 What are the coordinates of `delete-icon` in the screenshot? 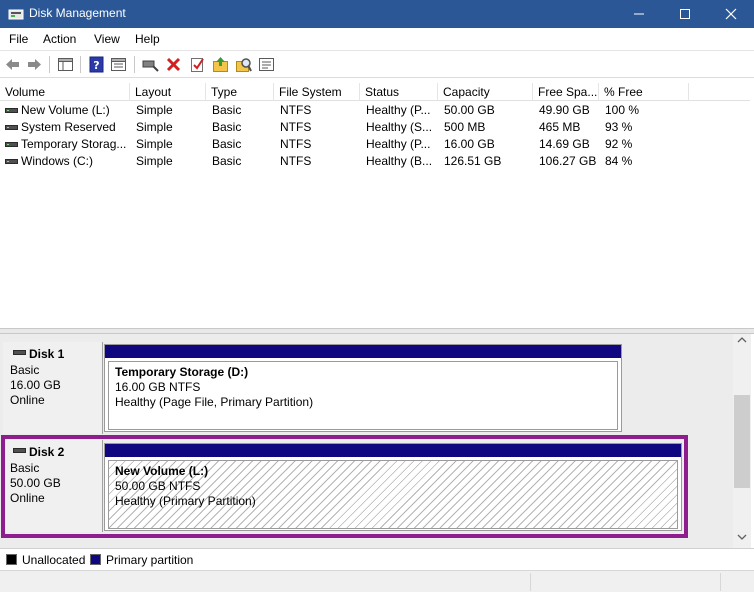 It's located at (173, 64).